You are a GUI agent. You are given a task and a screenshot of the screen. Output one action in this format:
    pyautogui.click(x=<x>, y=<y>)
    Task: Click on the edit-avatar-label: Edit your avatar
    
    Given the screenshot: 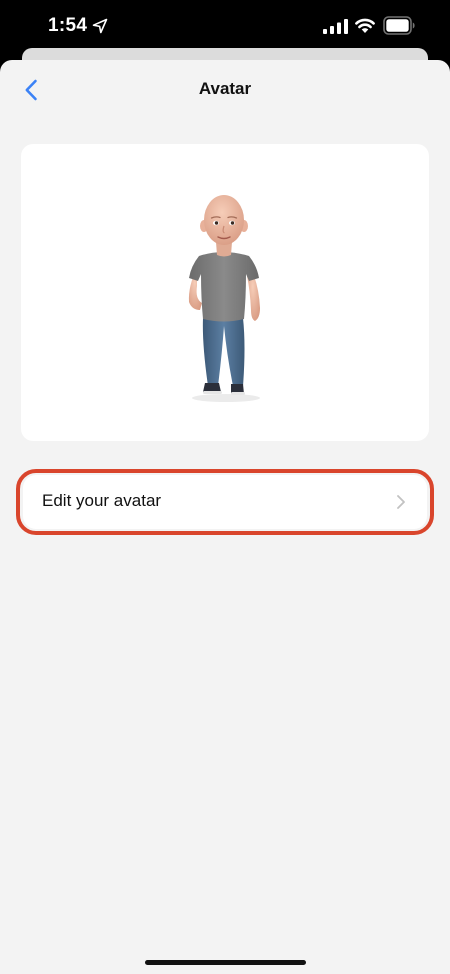 What is the action you would take?
    pyautogui.click(x=102, y=500)
    